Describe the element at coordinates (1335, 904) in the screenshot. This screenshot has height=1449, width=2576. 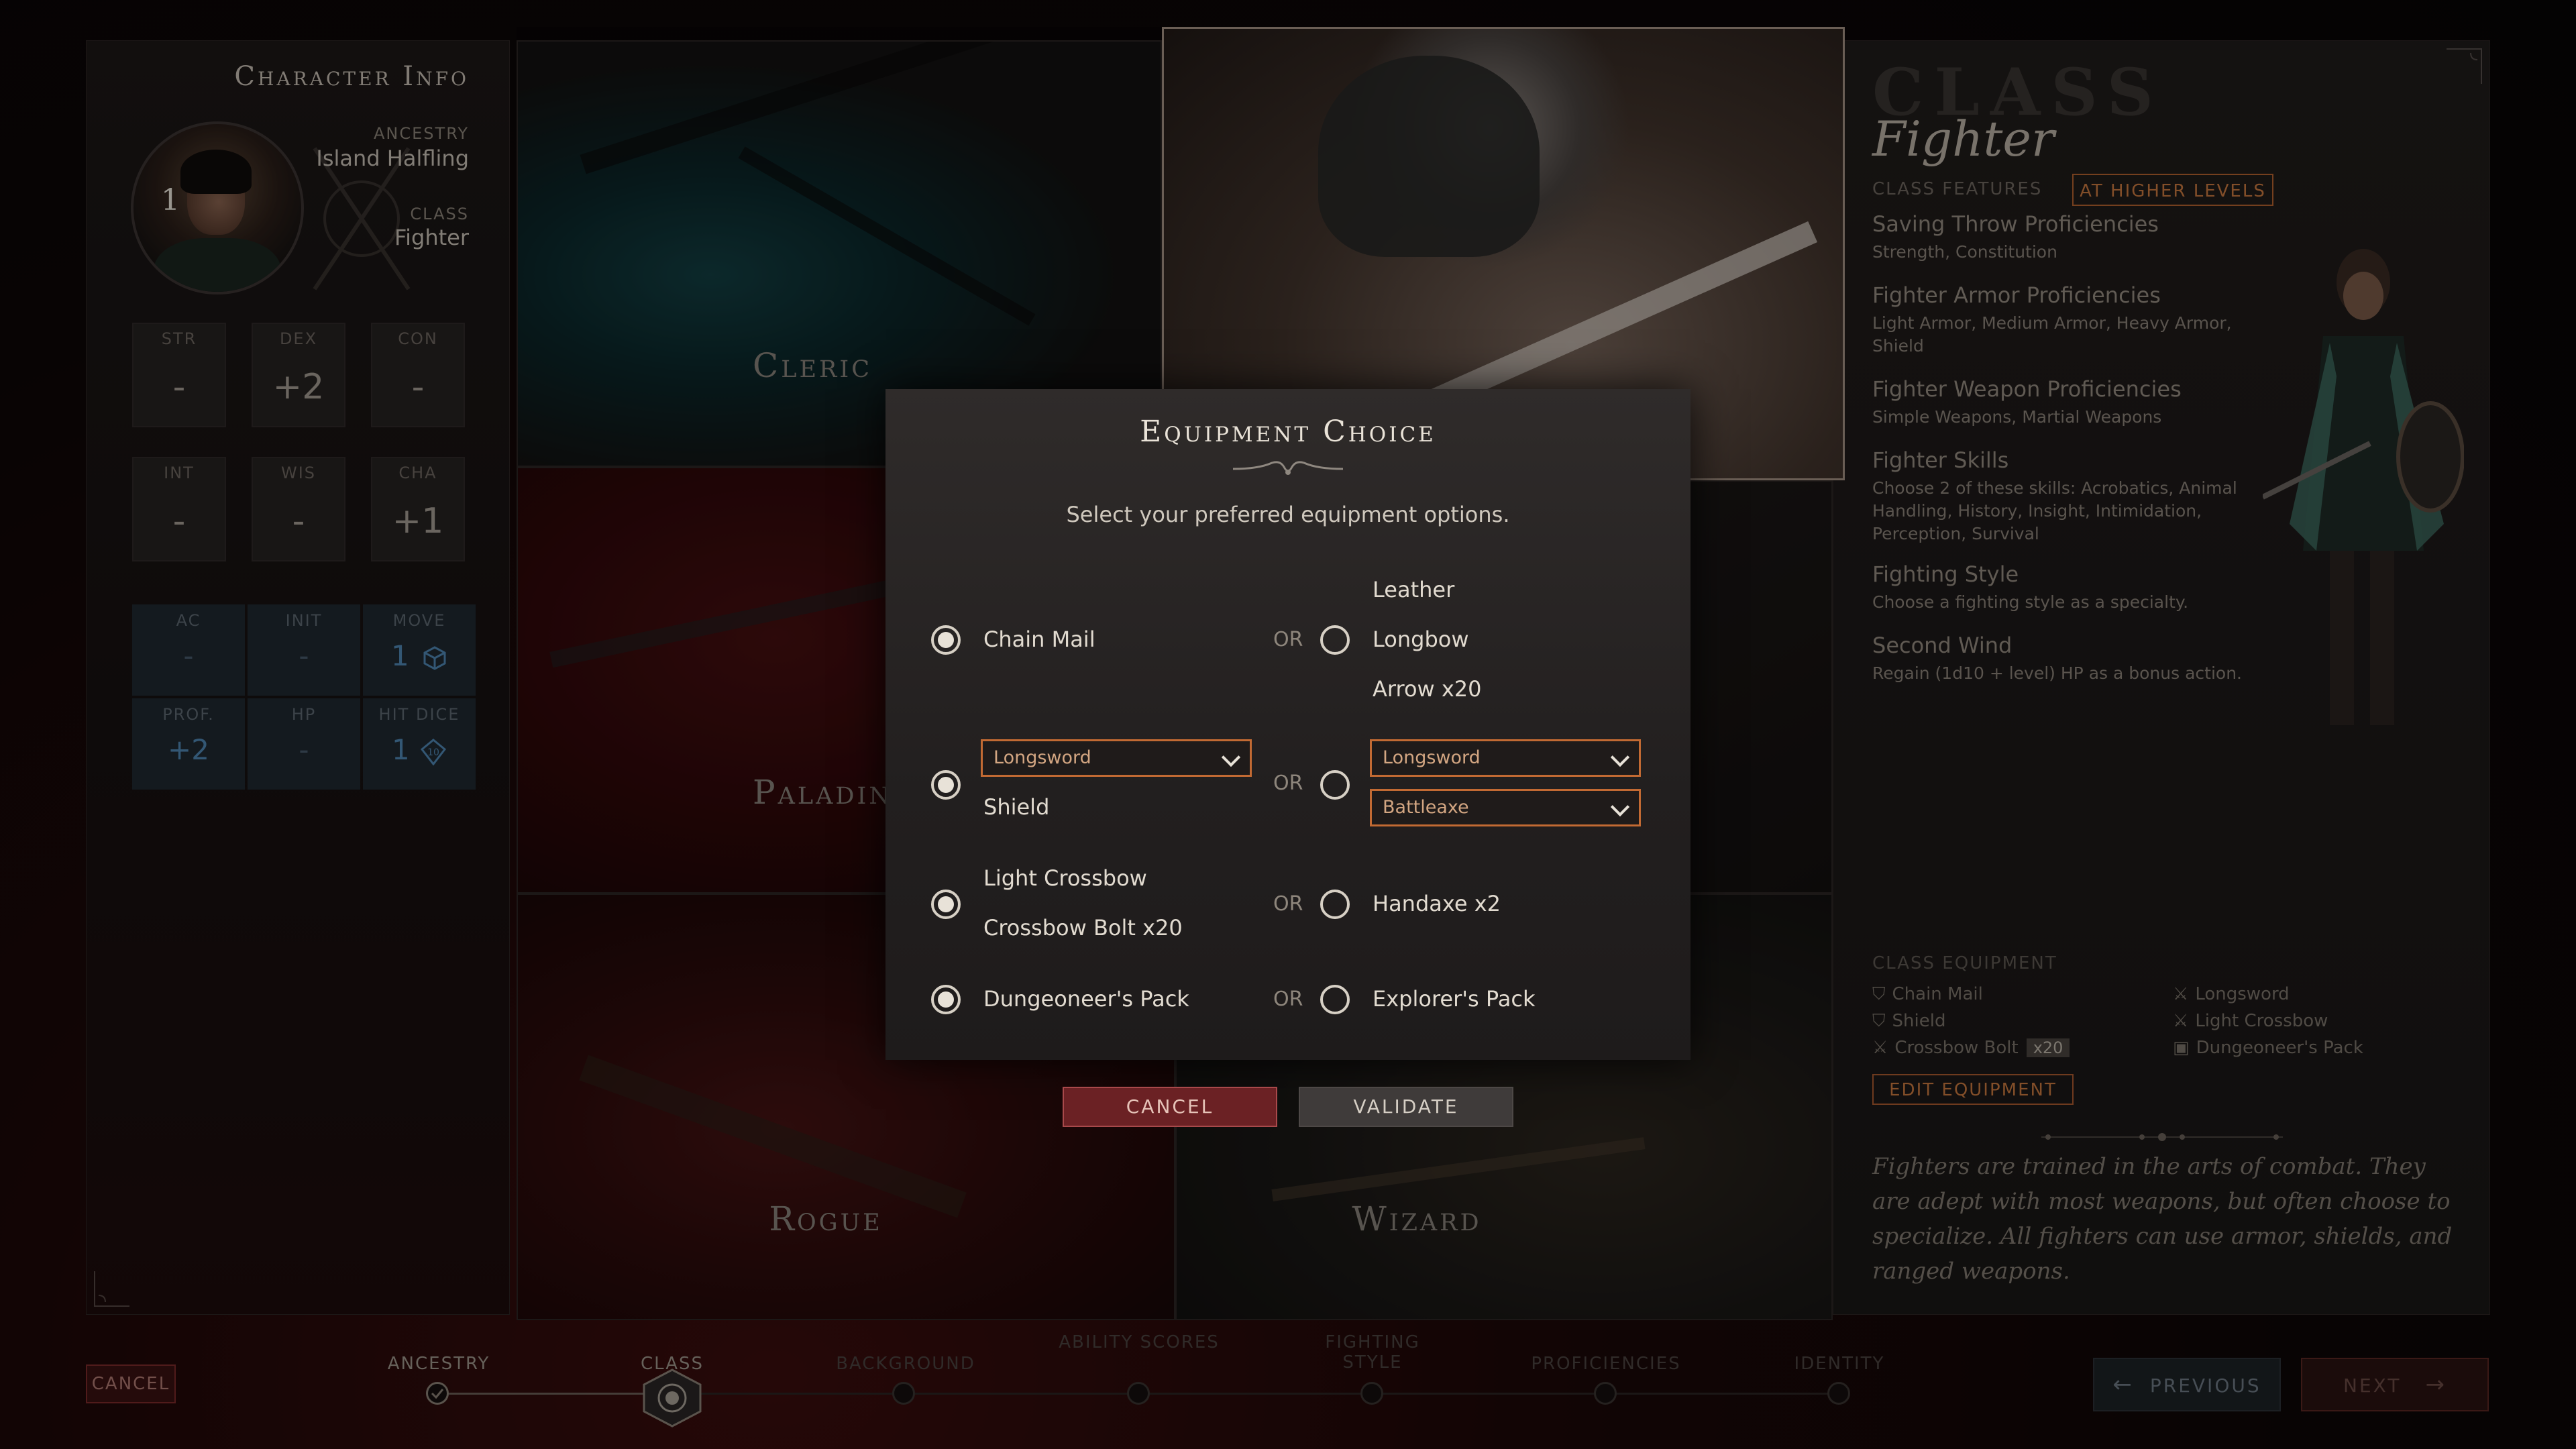
I see `option-radio-row3-right` at that location.